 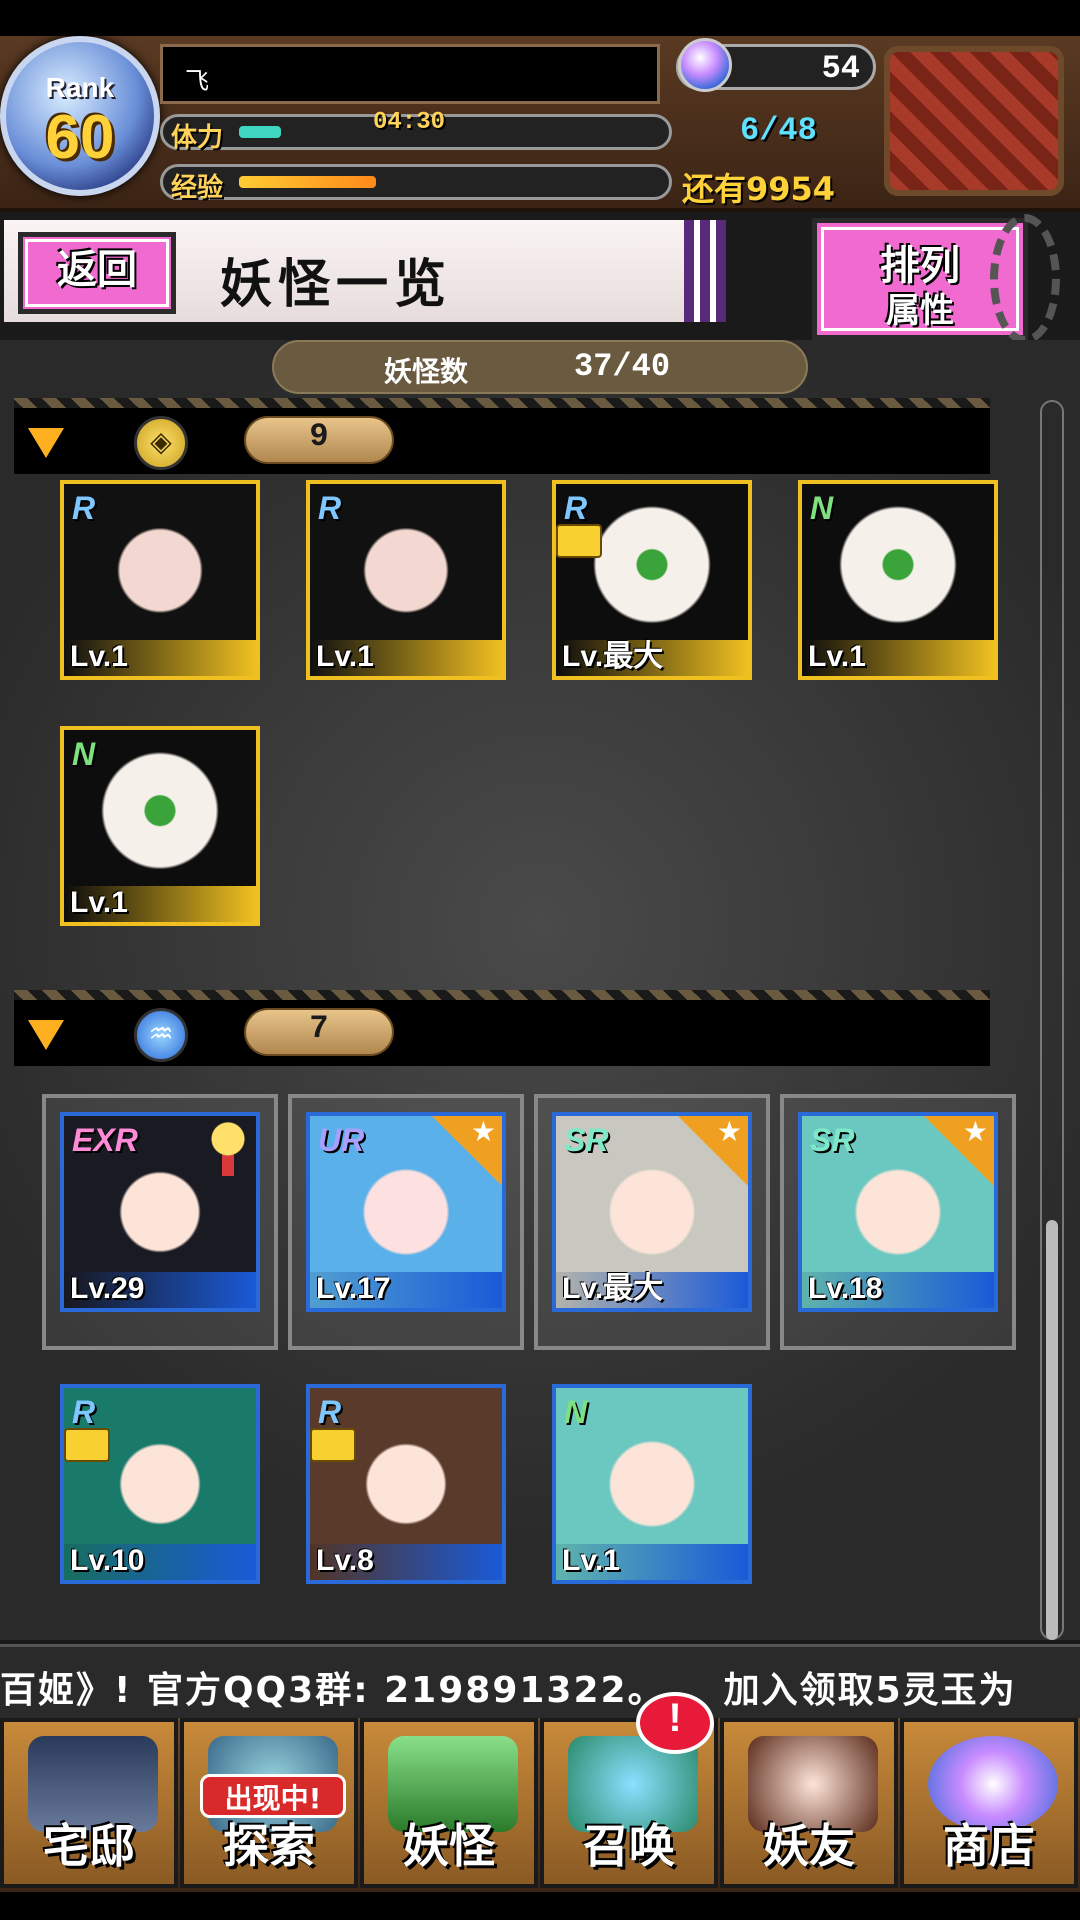 I want to click on nav-yokai: 妖怪, so click(x=449, y=1803).